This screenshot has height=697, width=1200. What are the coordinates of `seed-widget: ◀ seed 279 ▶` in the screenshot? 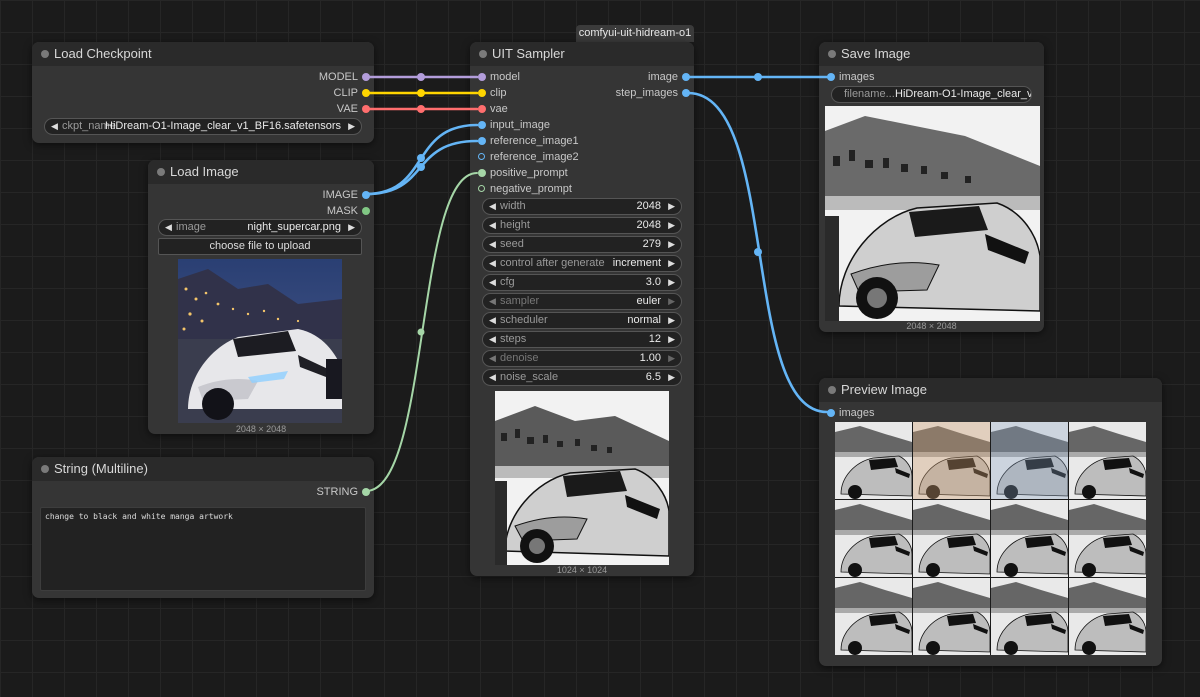 It's located at (582, 244).